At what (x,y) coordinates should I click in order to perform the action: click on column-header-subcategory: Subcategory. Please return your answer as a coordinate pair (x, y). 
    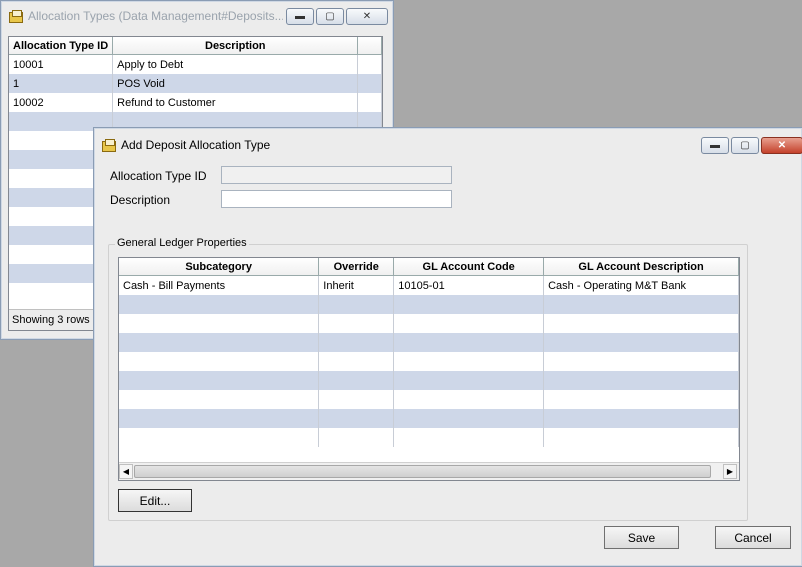
    Looking at the image, I should click on (219, 267).